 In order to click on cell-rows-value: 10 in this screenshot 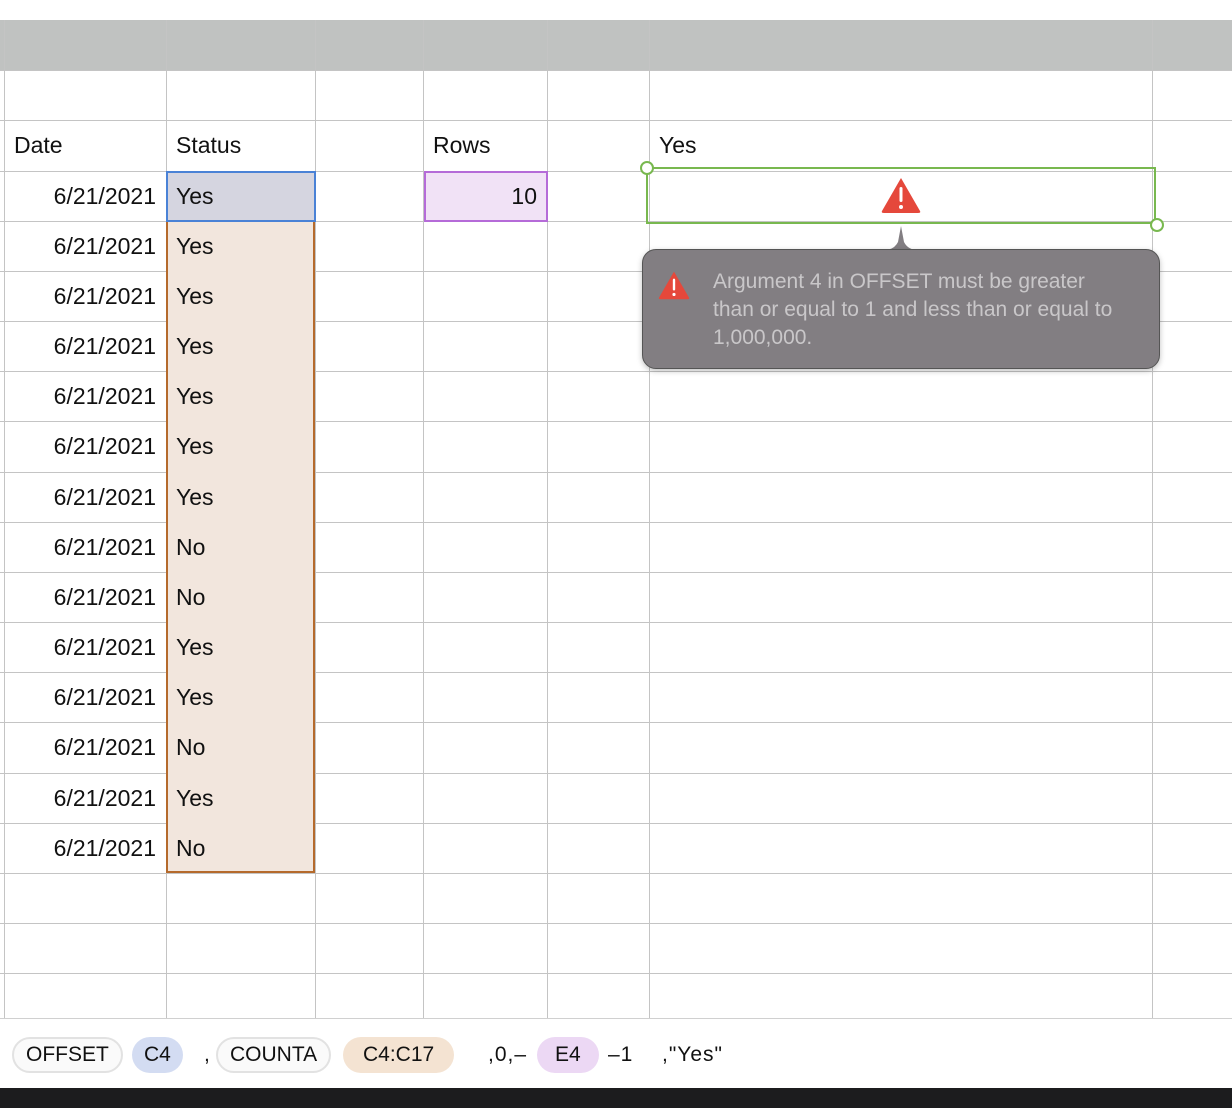, I will do `click(485, 196)`.